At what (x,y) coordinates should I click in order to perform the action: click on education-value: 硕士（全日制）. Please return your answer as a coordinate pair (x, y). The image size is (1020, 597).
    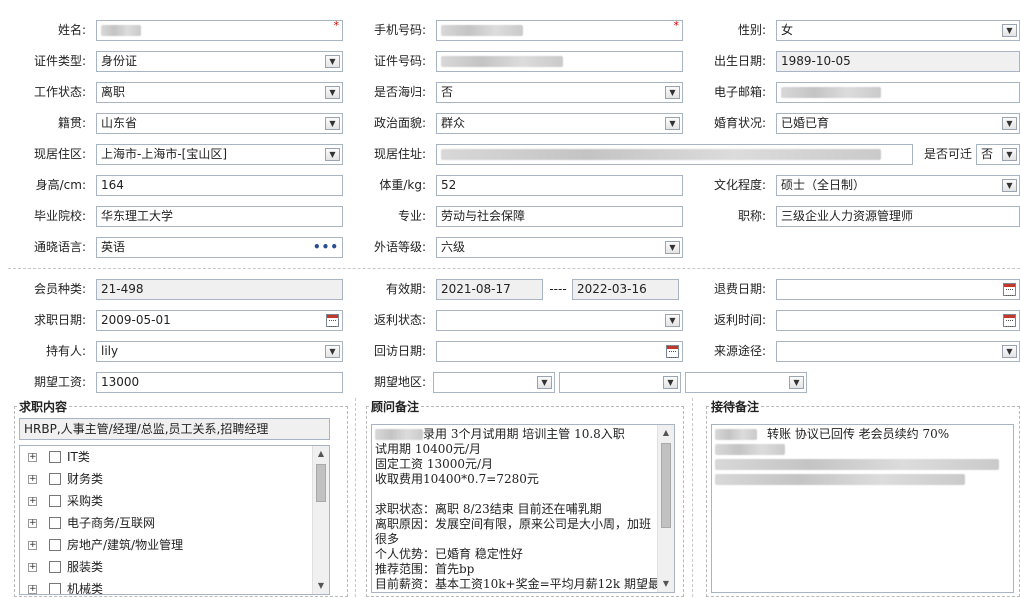
    Looking at the image, I should click on (823, 185).